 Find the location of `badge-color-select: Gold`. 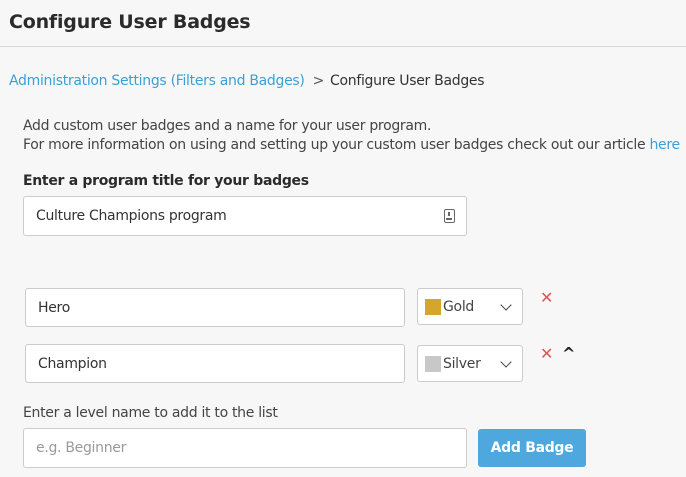

badge-color-select: Gold is located at coordinates (470, 306).